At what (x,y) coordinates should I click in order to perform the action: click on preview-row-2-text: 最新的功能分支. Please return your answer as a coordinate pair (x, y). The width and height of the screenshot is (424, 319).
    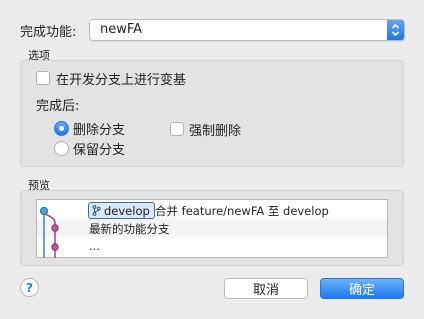
    Looking at the image, I should click on (129, 229).